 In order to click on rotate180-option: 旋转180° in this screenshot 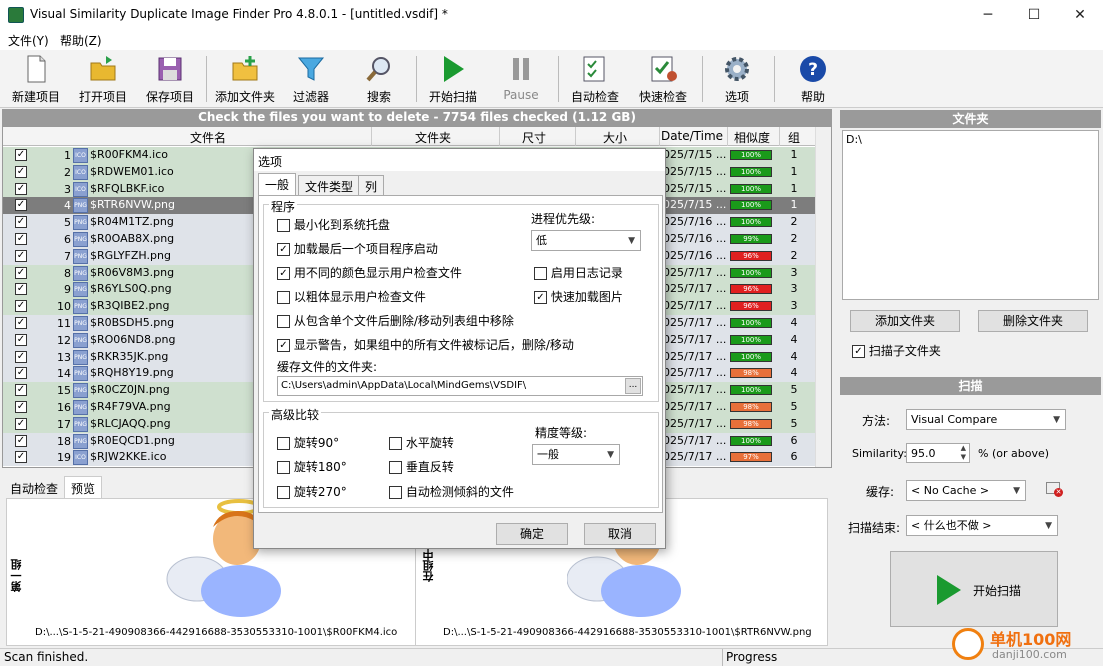, I will do `click(312, 466)`.